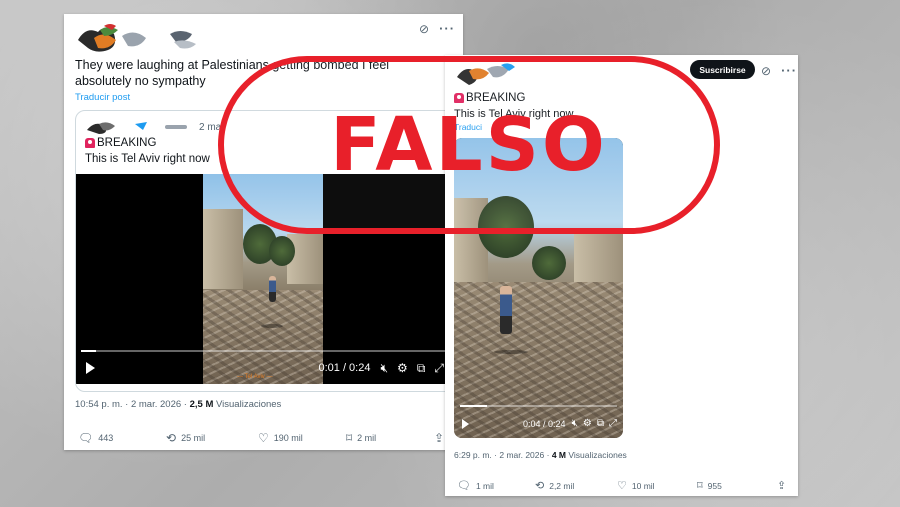 The image size is (900, 507). I want to click on post-timestamp: 6:29 p. m. · 2 mar. 2026 ·, so click(501, 455).